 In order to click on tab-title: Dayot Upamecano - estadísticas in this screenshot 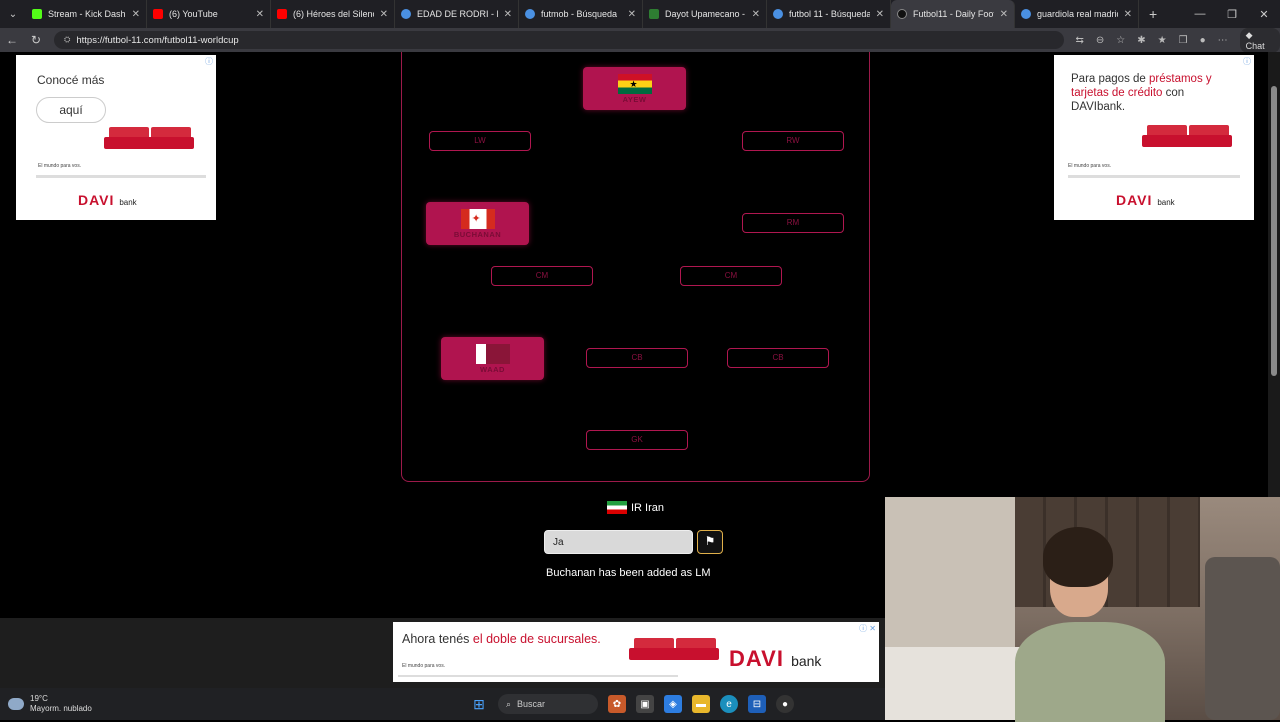, I will do `click(705, 14)`.